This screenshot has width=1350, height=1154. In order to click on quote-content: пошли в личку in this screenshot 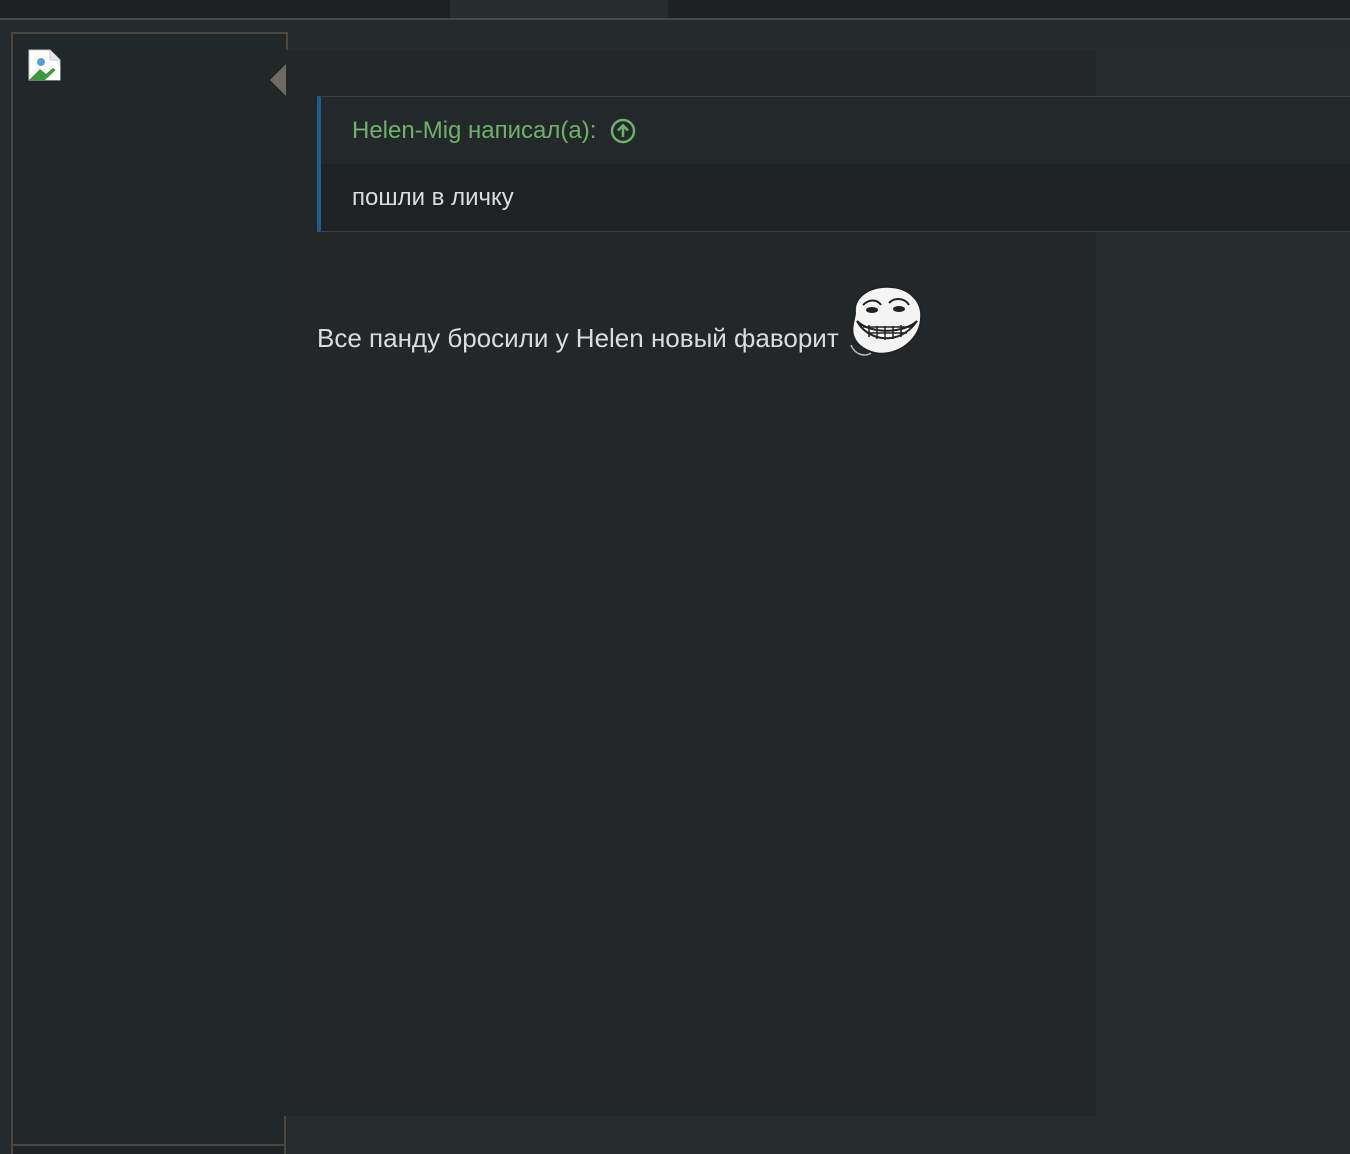, I will do `click(835, 197)`.